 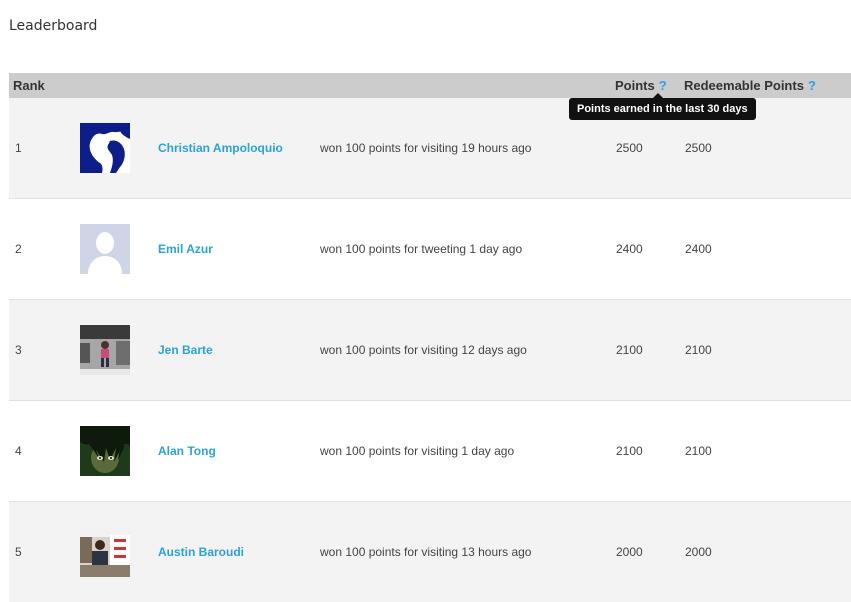 What do you see at coordinates (220, 148) in the screenshot?
I see `user-name-link: Christian Ampoloquio` at bounding box center [220, 148].